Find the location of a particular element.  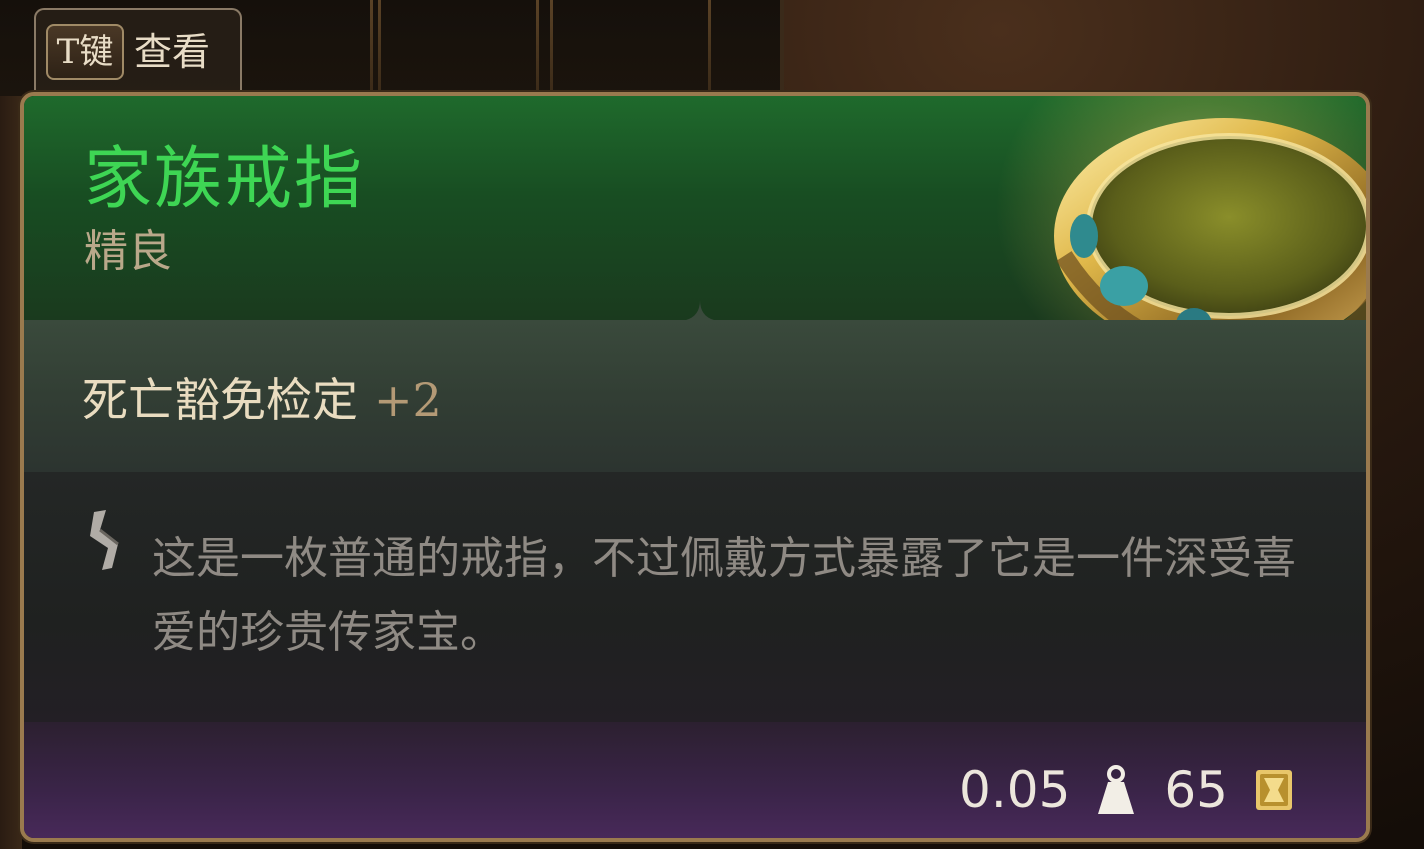

examine-label: 查看 is located at coordinates (172, 52).